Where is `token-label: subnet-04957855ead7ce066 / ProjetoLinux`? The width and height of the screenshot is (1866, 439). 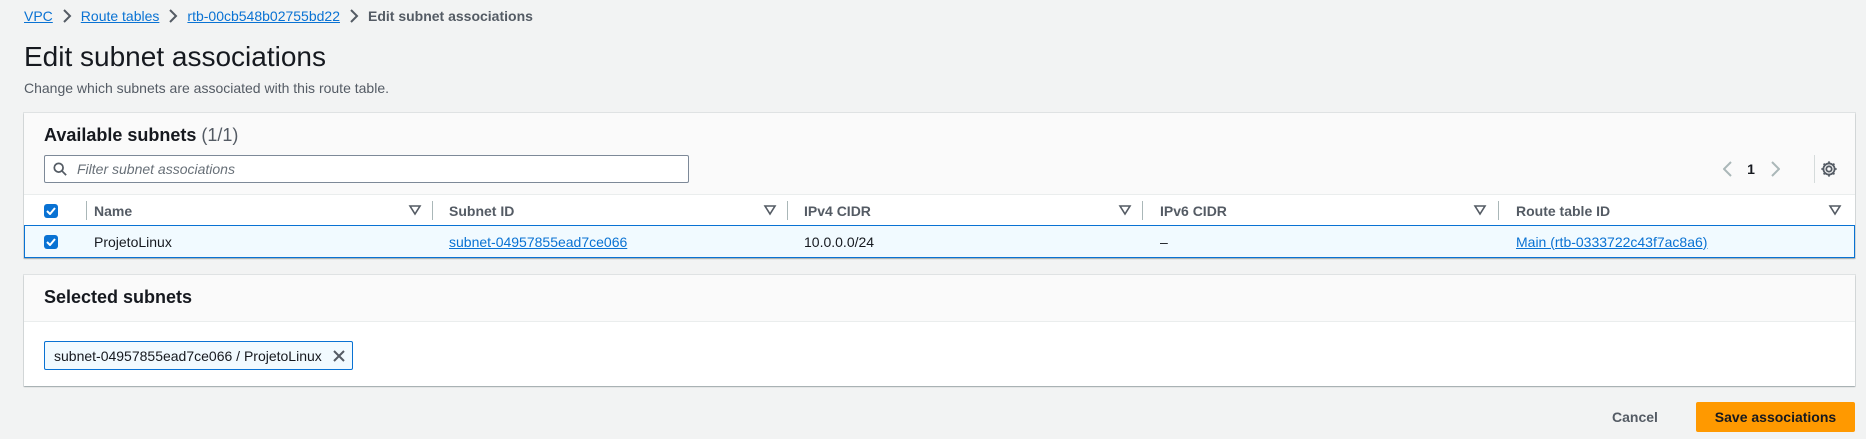
token-label: subnet-04957855ead7ce066 / ProjetoLinux is located at coordinates (188, 355).